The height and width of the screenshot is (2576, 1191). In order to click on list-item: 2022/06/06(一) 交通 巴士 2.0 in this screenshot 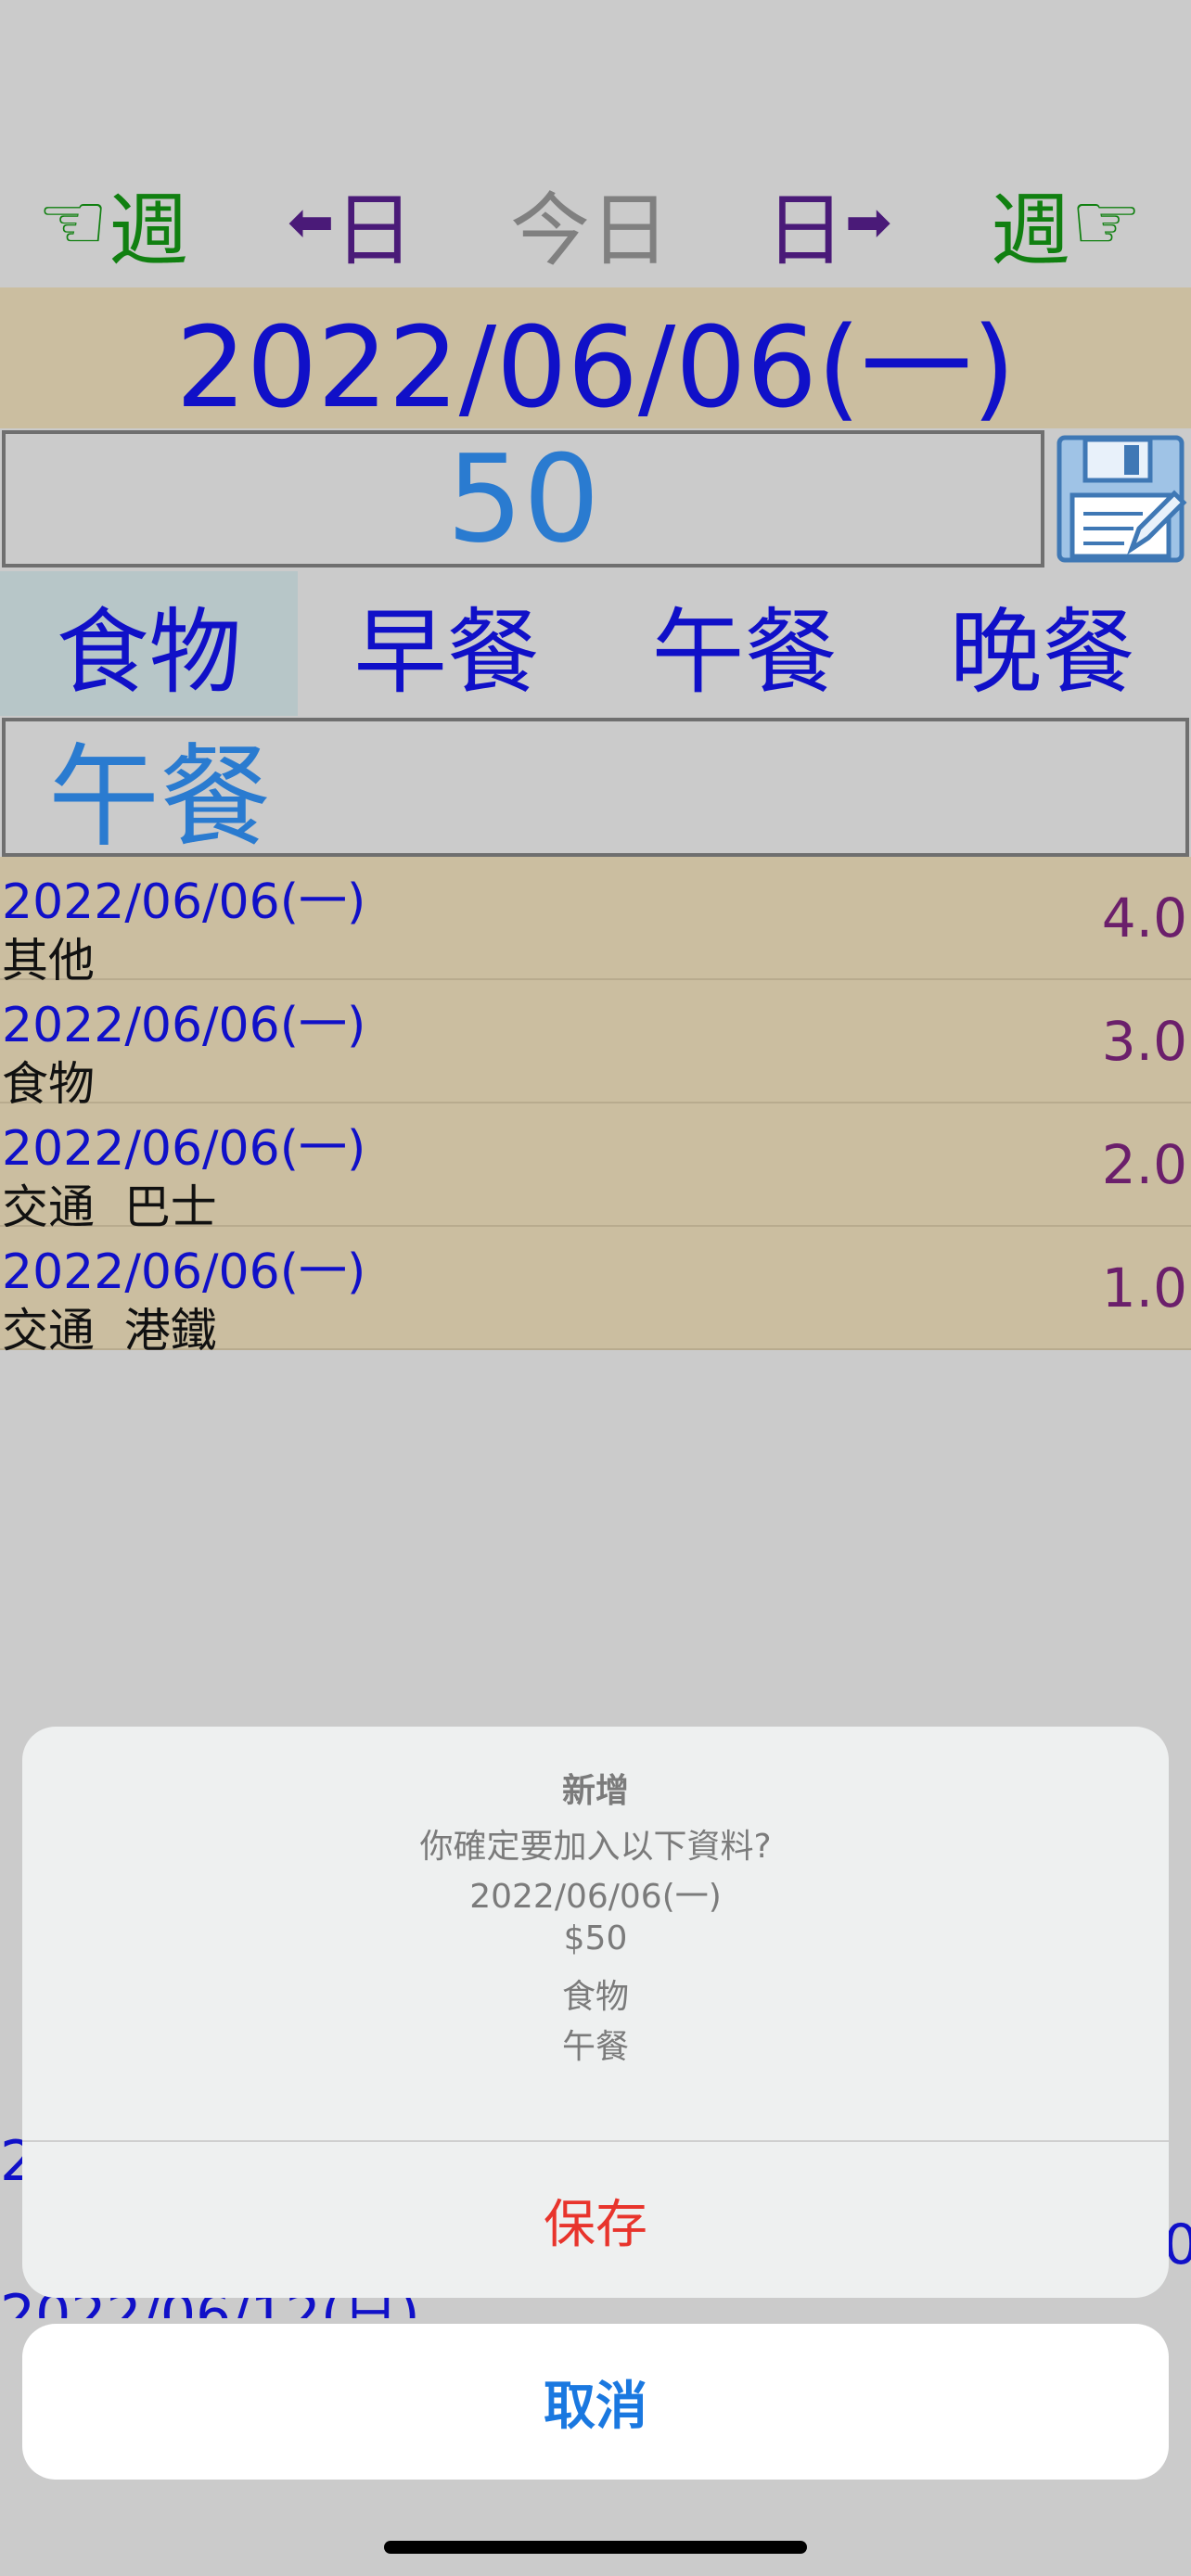, I will do `click(595, 1169)`.